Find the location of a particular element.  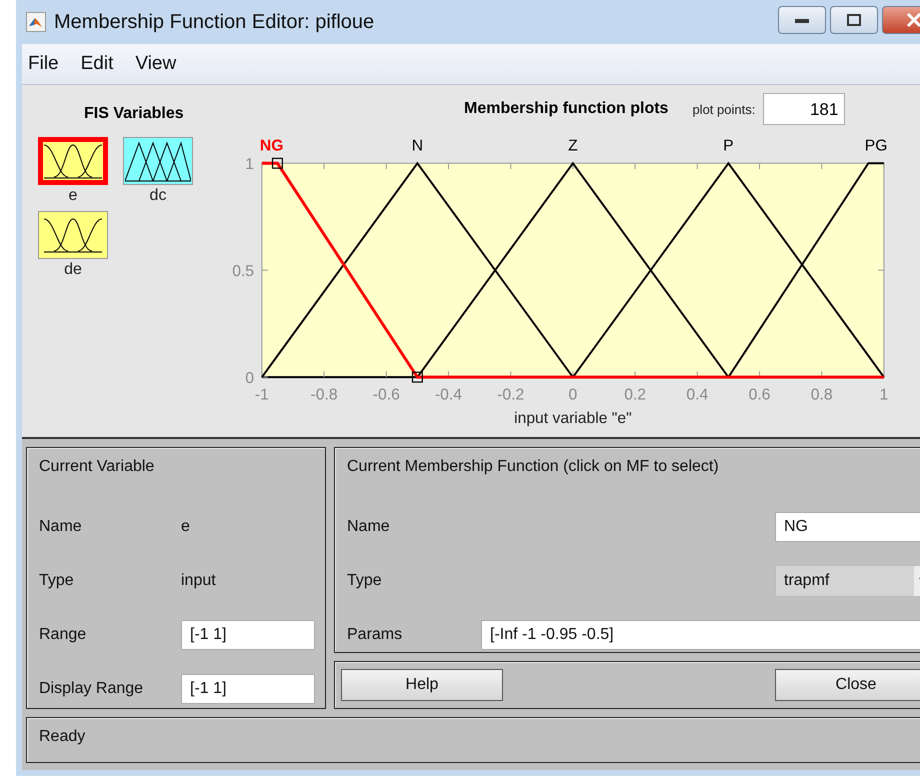

x-tick-label: -0.8 is located at coordinates (324, 395).